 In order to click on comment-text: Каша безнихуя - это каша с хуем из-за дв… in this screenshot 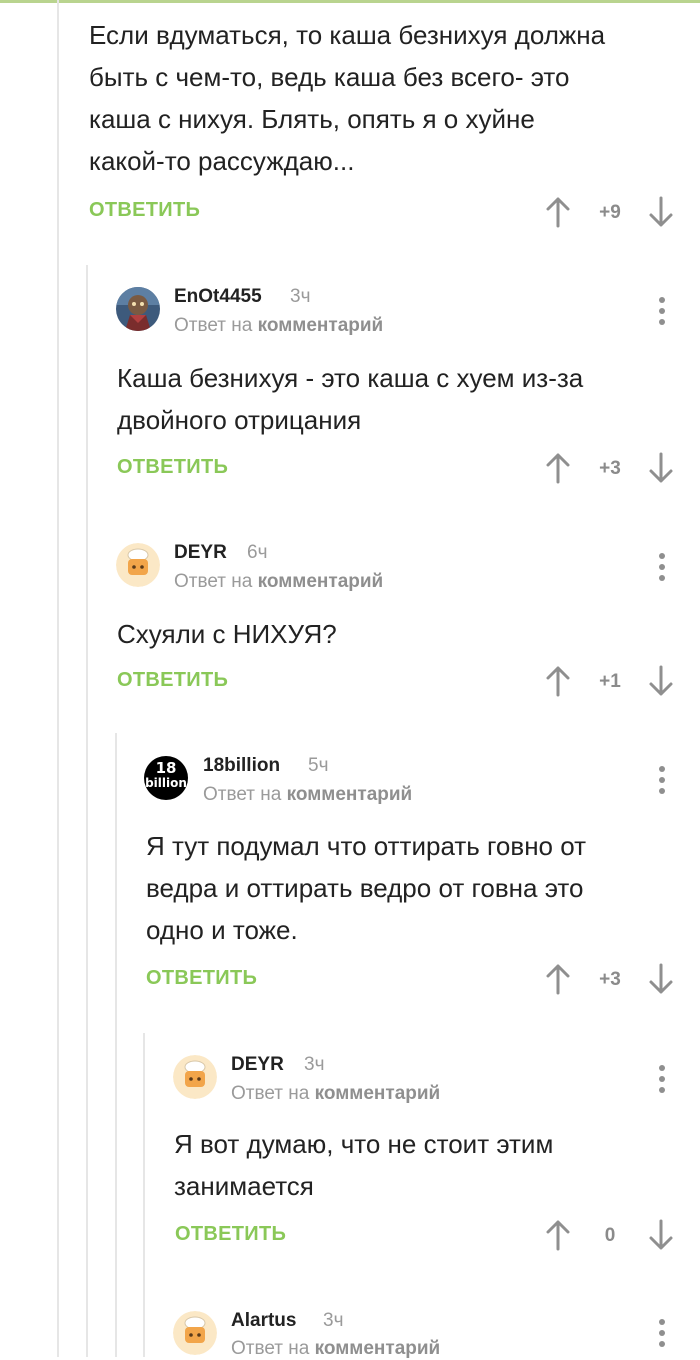, I will do `click(350, 399)`.